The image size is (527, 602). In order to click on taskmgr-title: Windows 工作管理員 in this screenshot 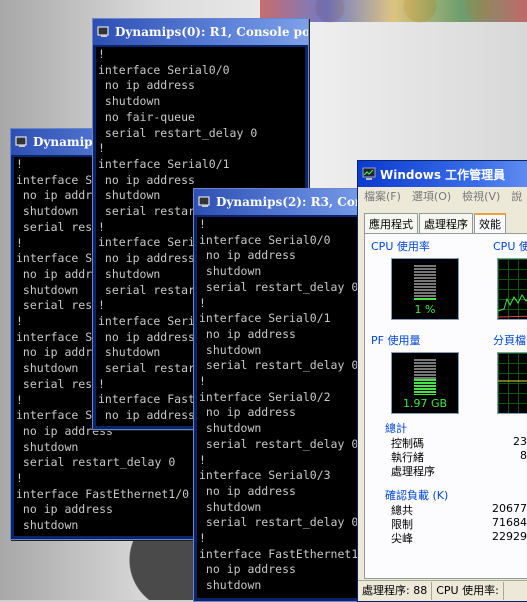, I will do `click(443, 174)`.